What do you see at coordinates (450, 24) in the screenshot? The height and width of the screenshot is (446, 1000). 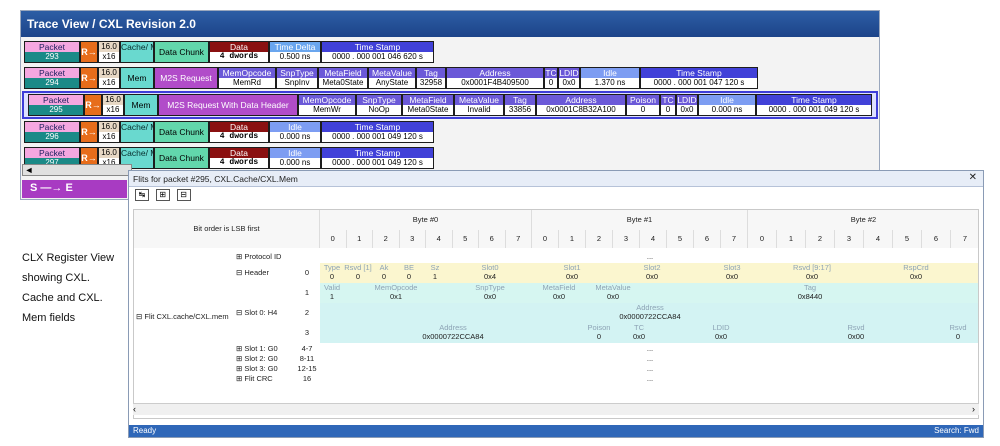 I see `trace-view-title: Trace View / CXL Revision 2.0` at bounding box center [450, 24].